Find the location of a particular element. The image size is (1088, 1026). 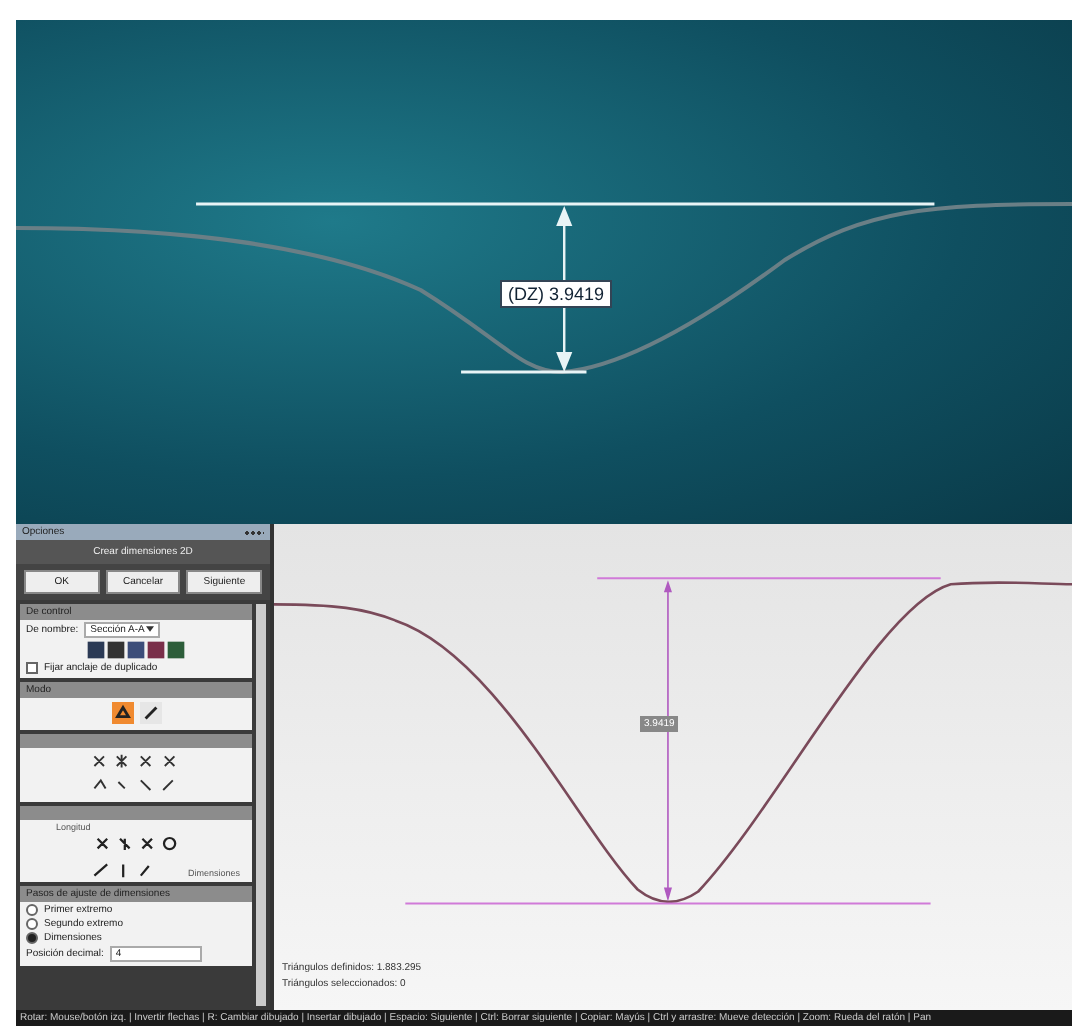

reference-line is located at coordinates (524, 372).